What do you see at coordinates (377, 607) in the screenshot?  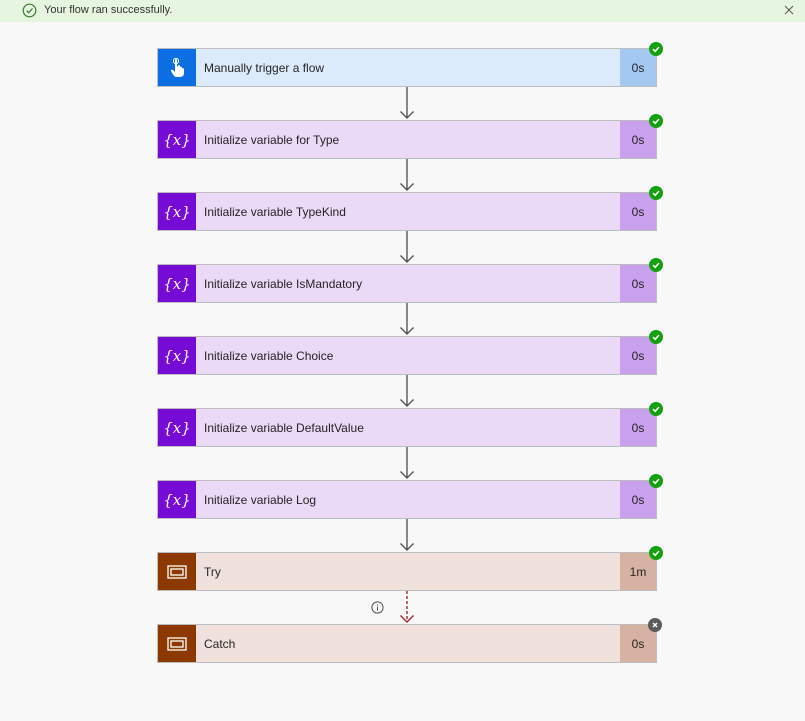 I see `info-icon` at bounding box center [377, 607].